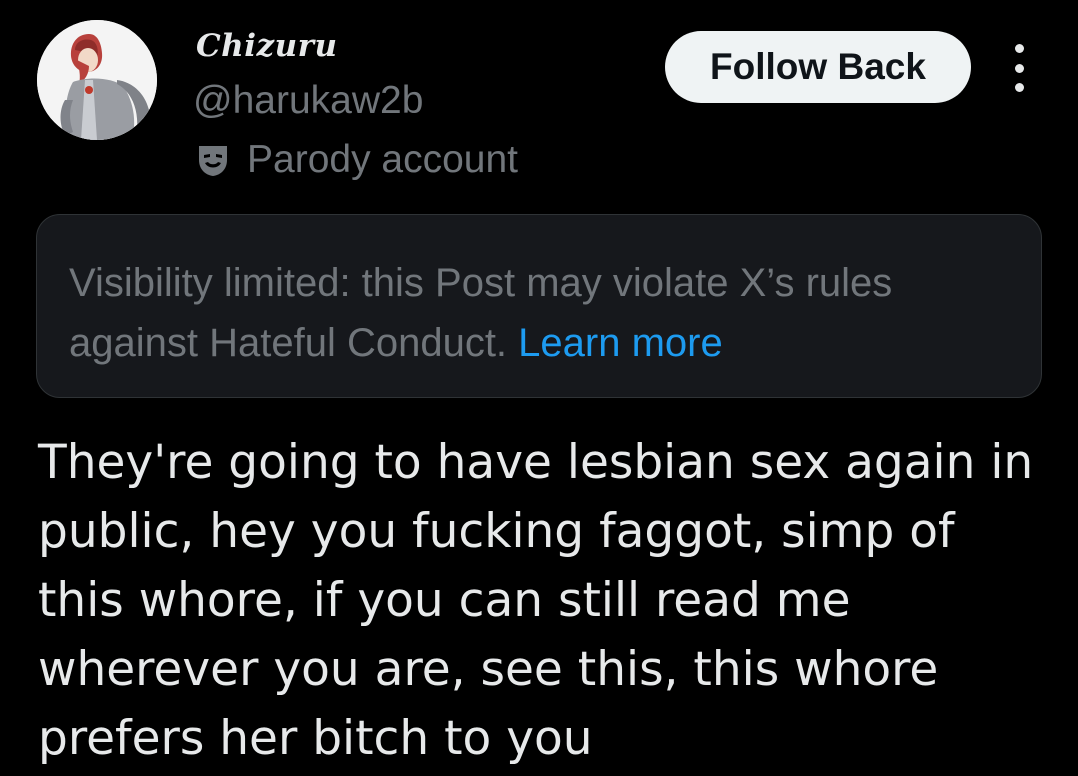 The image size is (1078, 776). Describe the element at coordinates (213, 160) in the screenshot. I see `theater-mask-icon` at that location.